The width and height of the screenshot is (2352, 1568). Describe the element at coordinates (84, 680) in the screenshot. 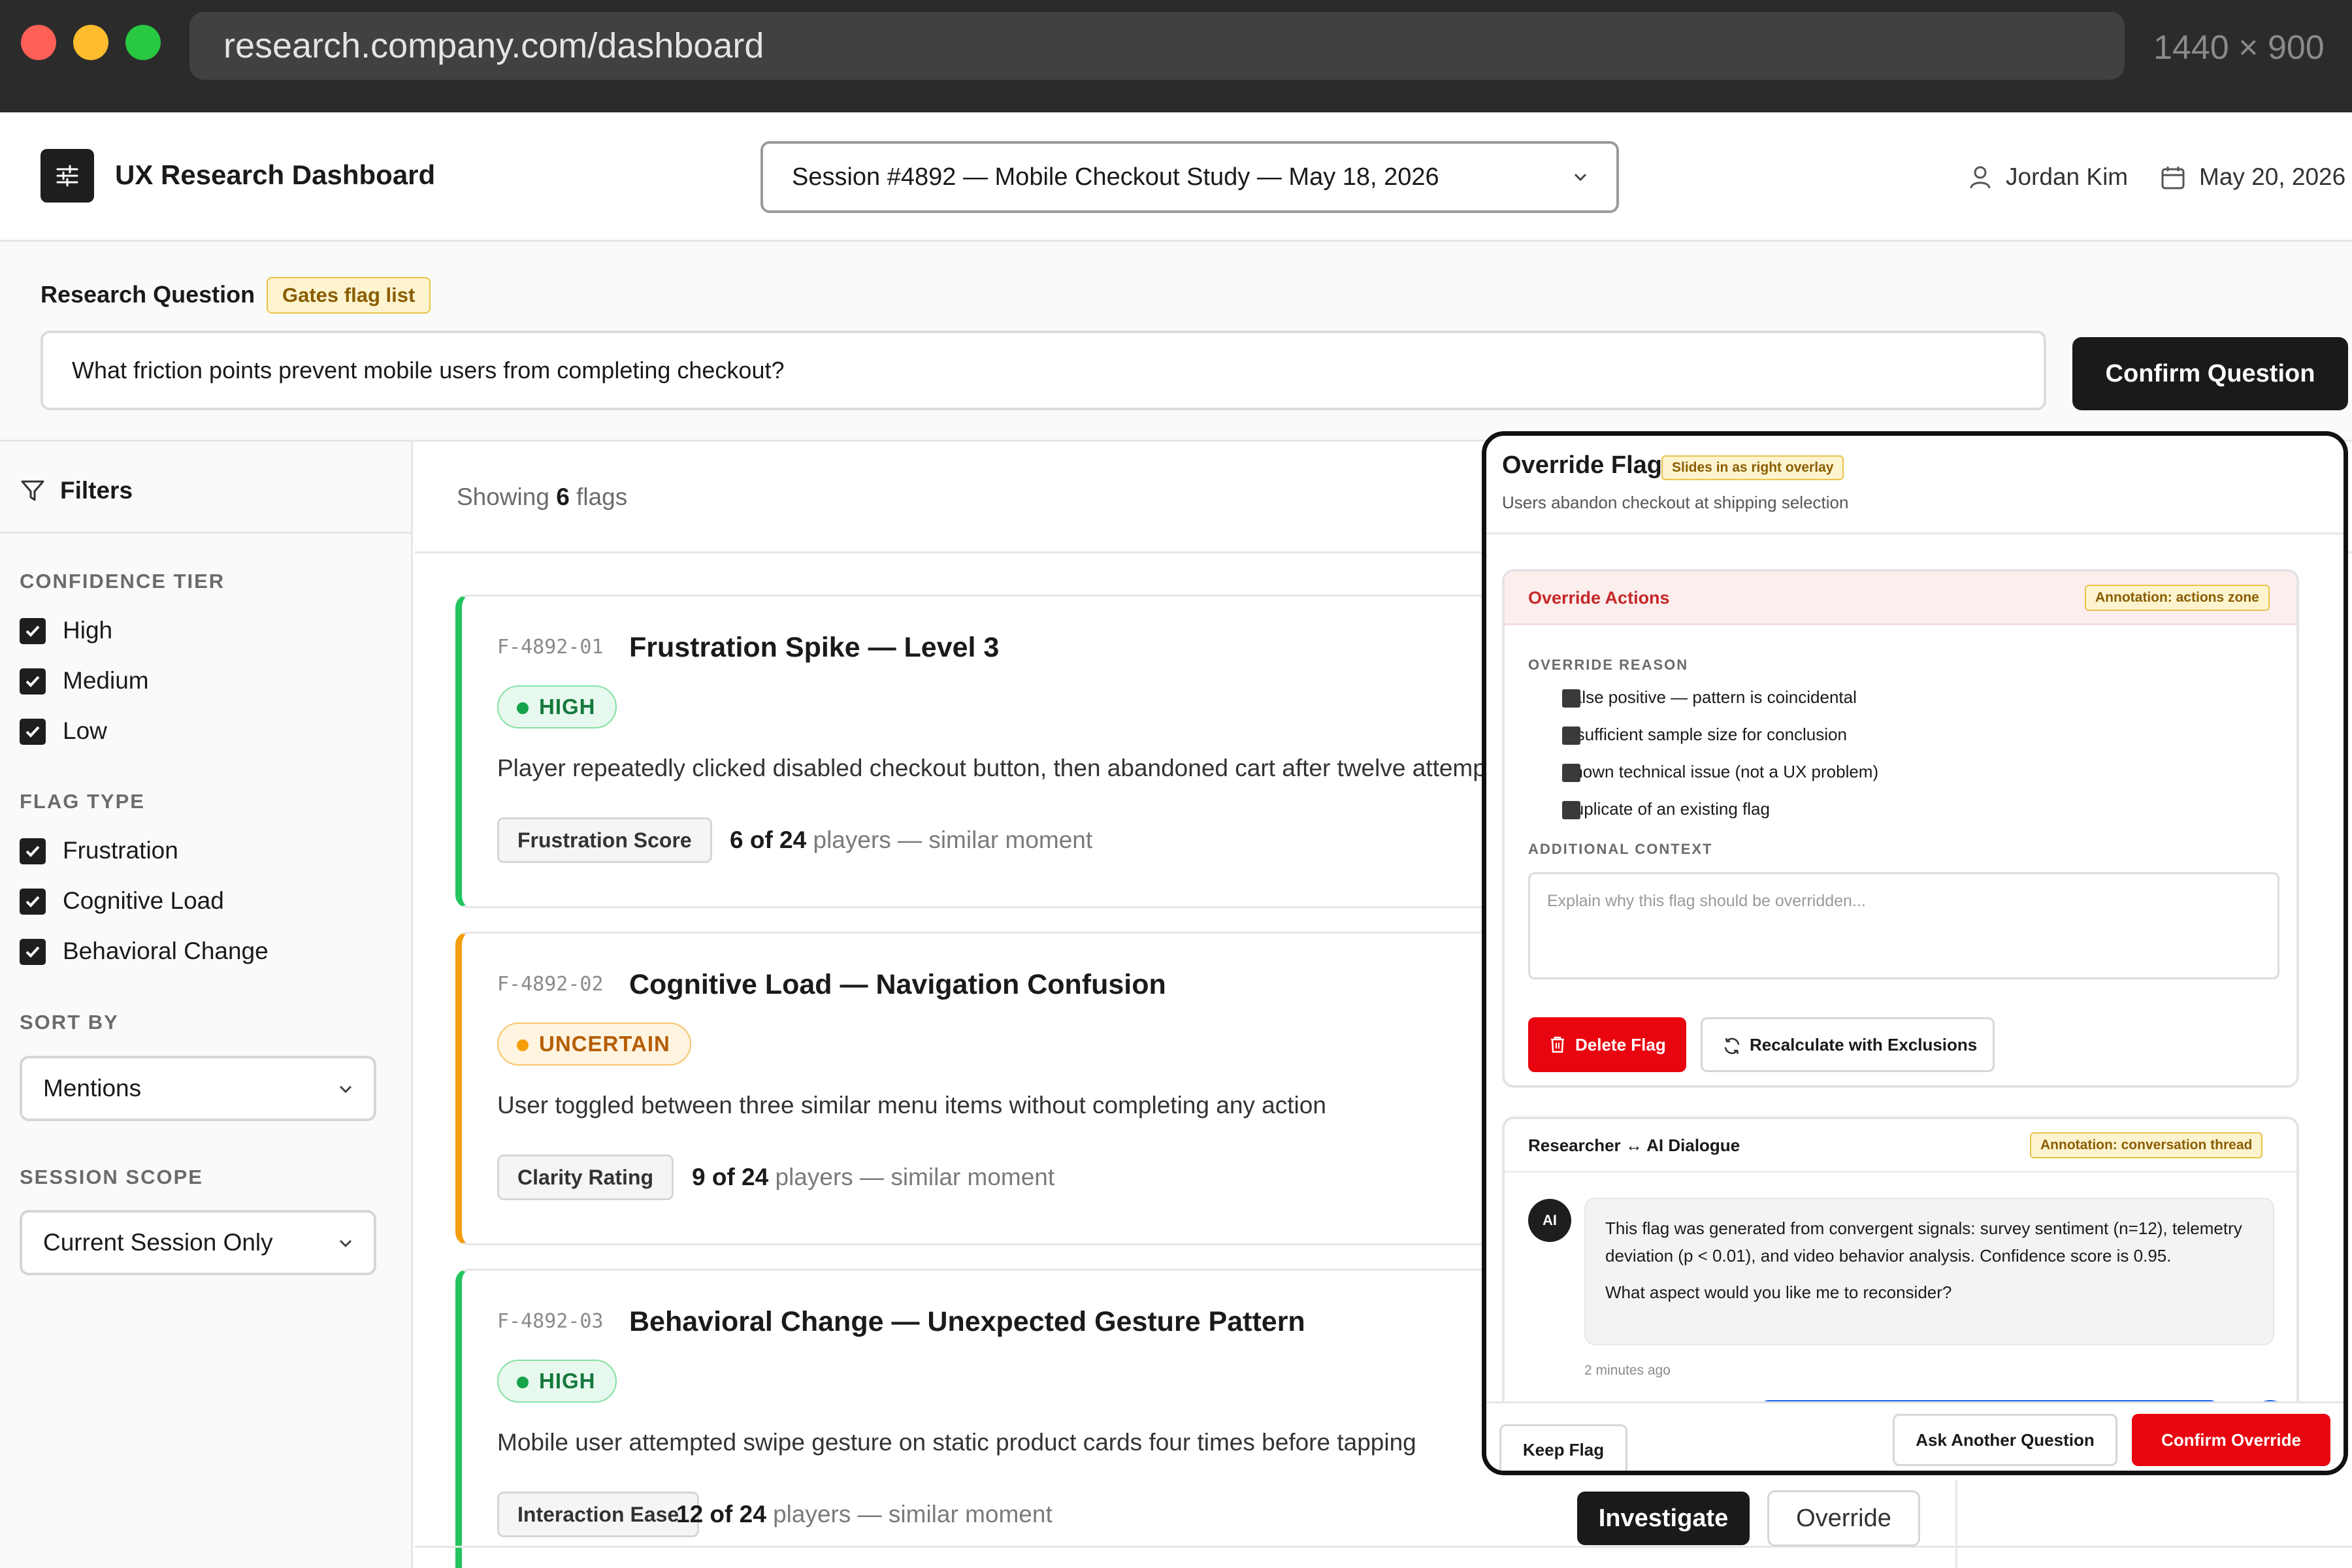

I see `confidence-medium-checkbox: Medium` at that location.